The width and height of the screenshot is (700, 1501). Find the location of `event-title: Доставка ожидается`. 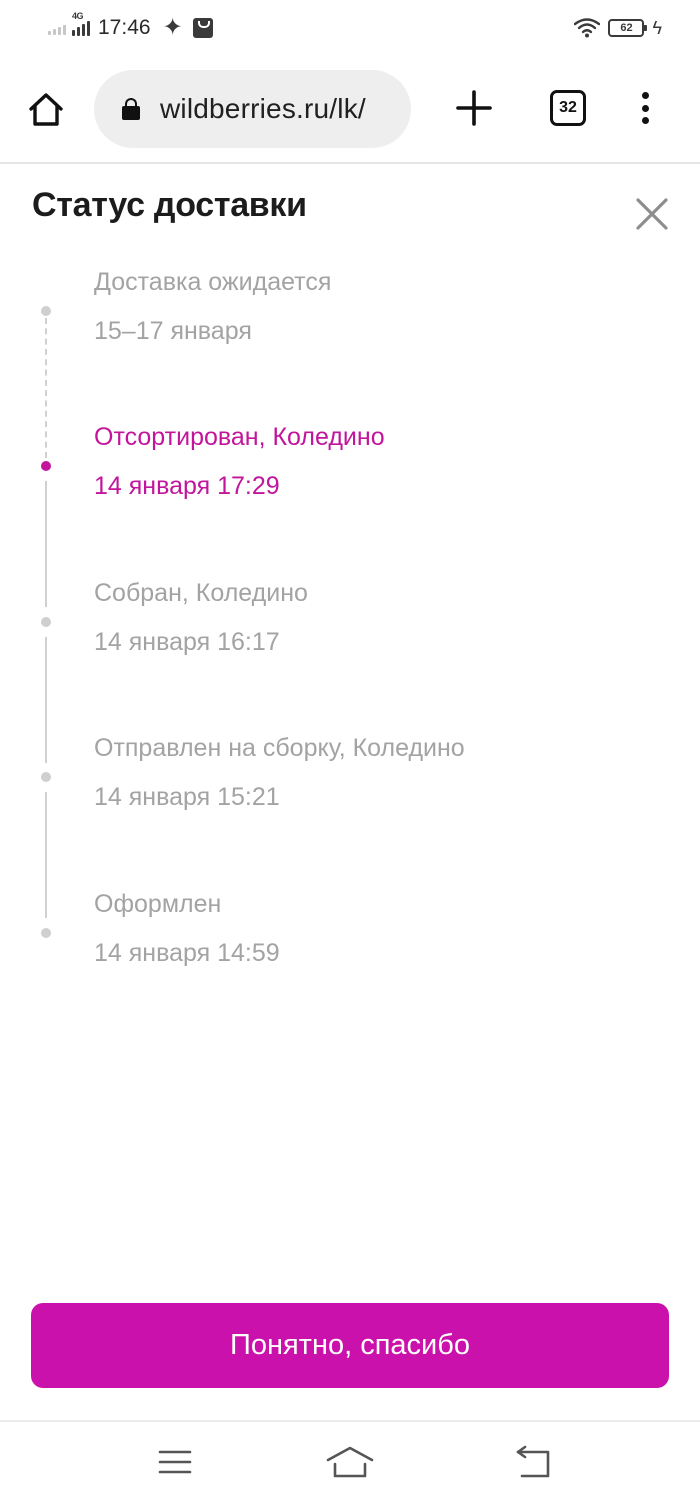

event-title: Доставка ожидается is located at coordinates (213, 282).